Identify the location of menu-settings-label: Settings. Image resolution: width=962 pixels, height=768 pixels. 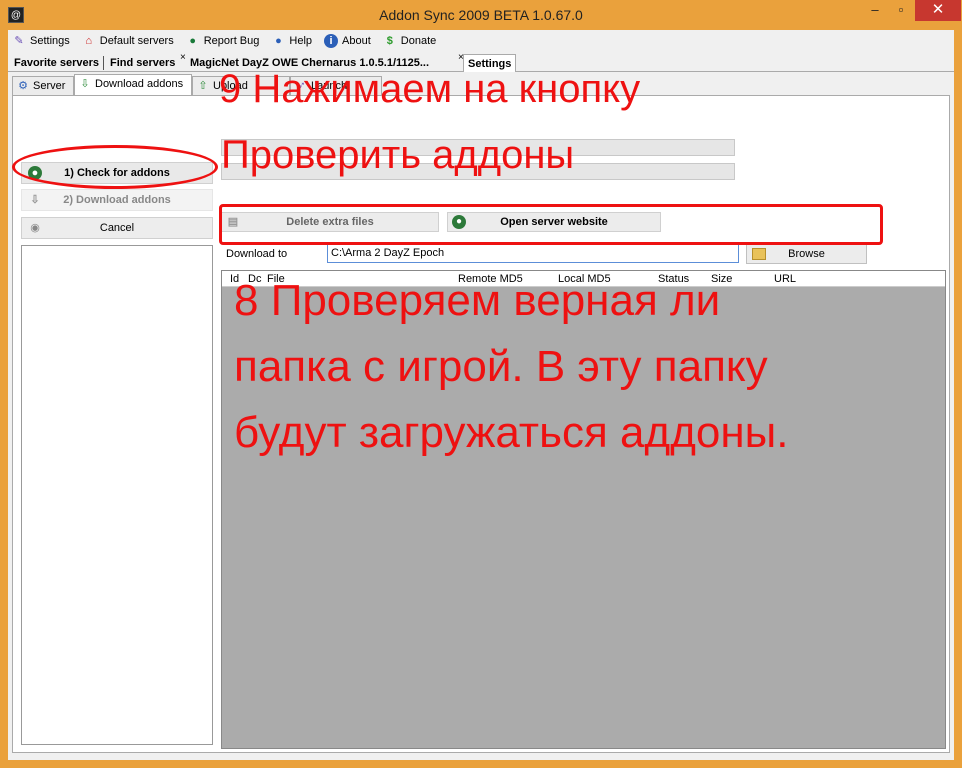
(50, 41).